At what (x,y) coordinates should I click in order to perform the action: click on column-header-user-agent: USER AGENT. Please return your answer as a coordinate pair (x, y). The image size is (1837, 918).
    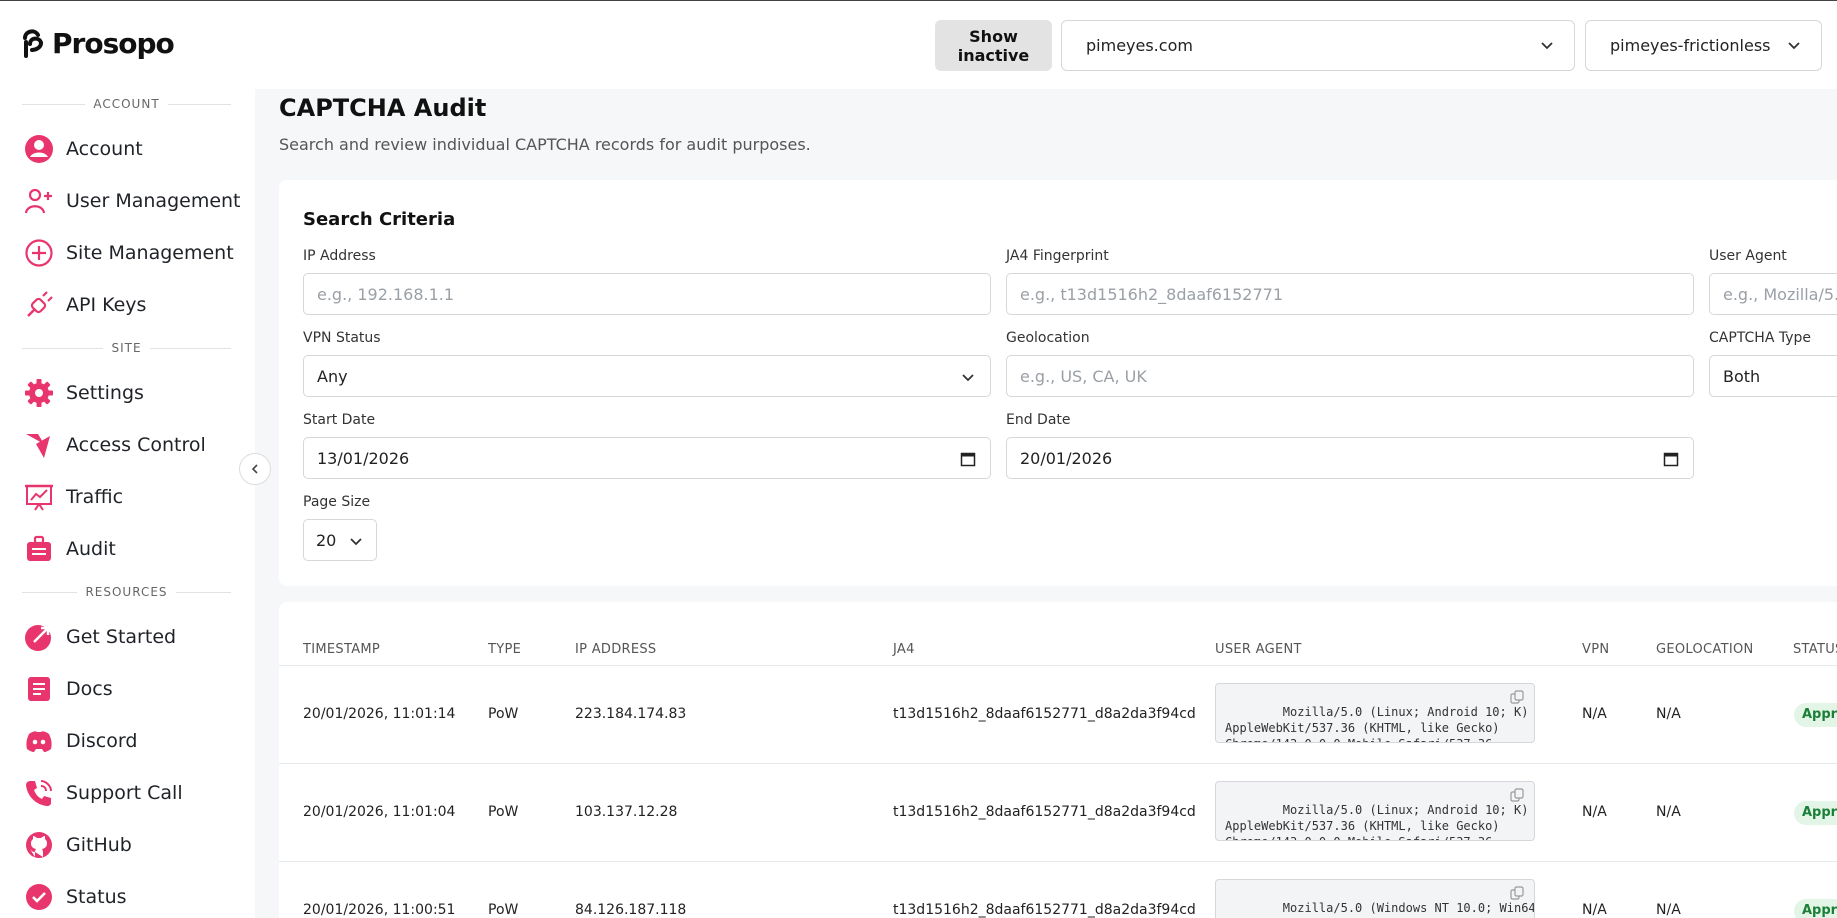
    Looking at the image, I should click on (1258, 649).